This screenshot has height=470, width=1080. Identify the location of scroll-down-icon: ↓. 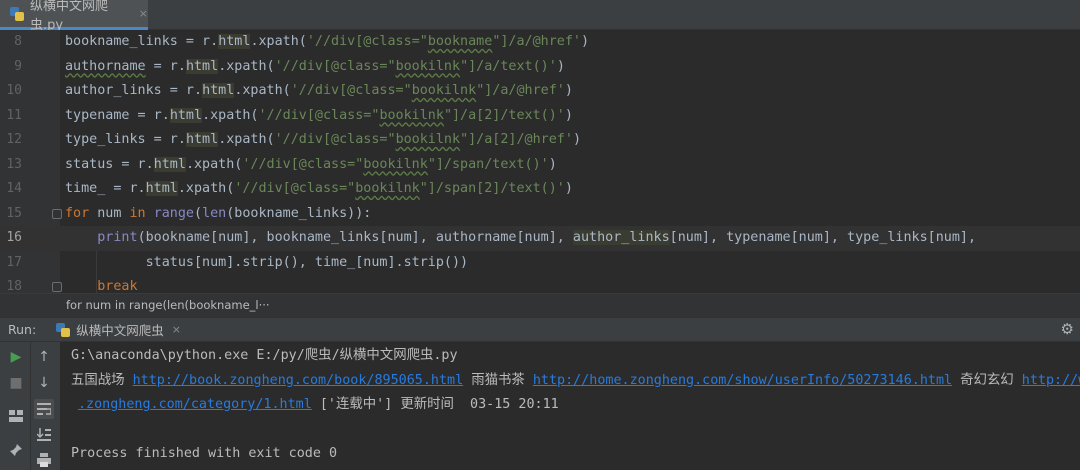
(44, 383).